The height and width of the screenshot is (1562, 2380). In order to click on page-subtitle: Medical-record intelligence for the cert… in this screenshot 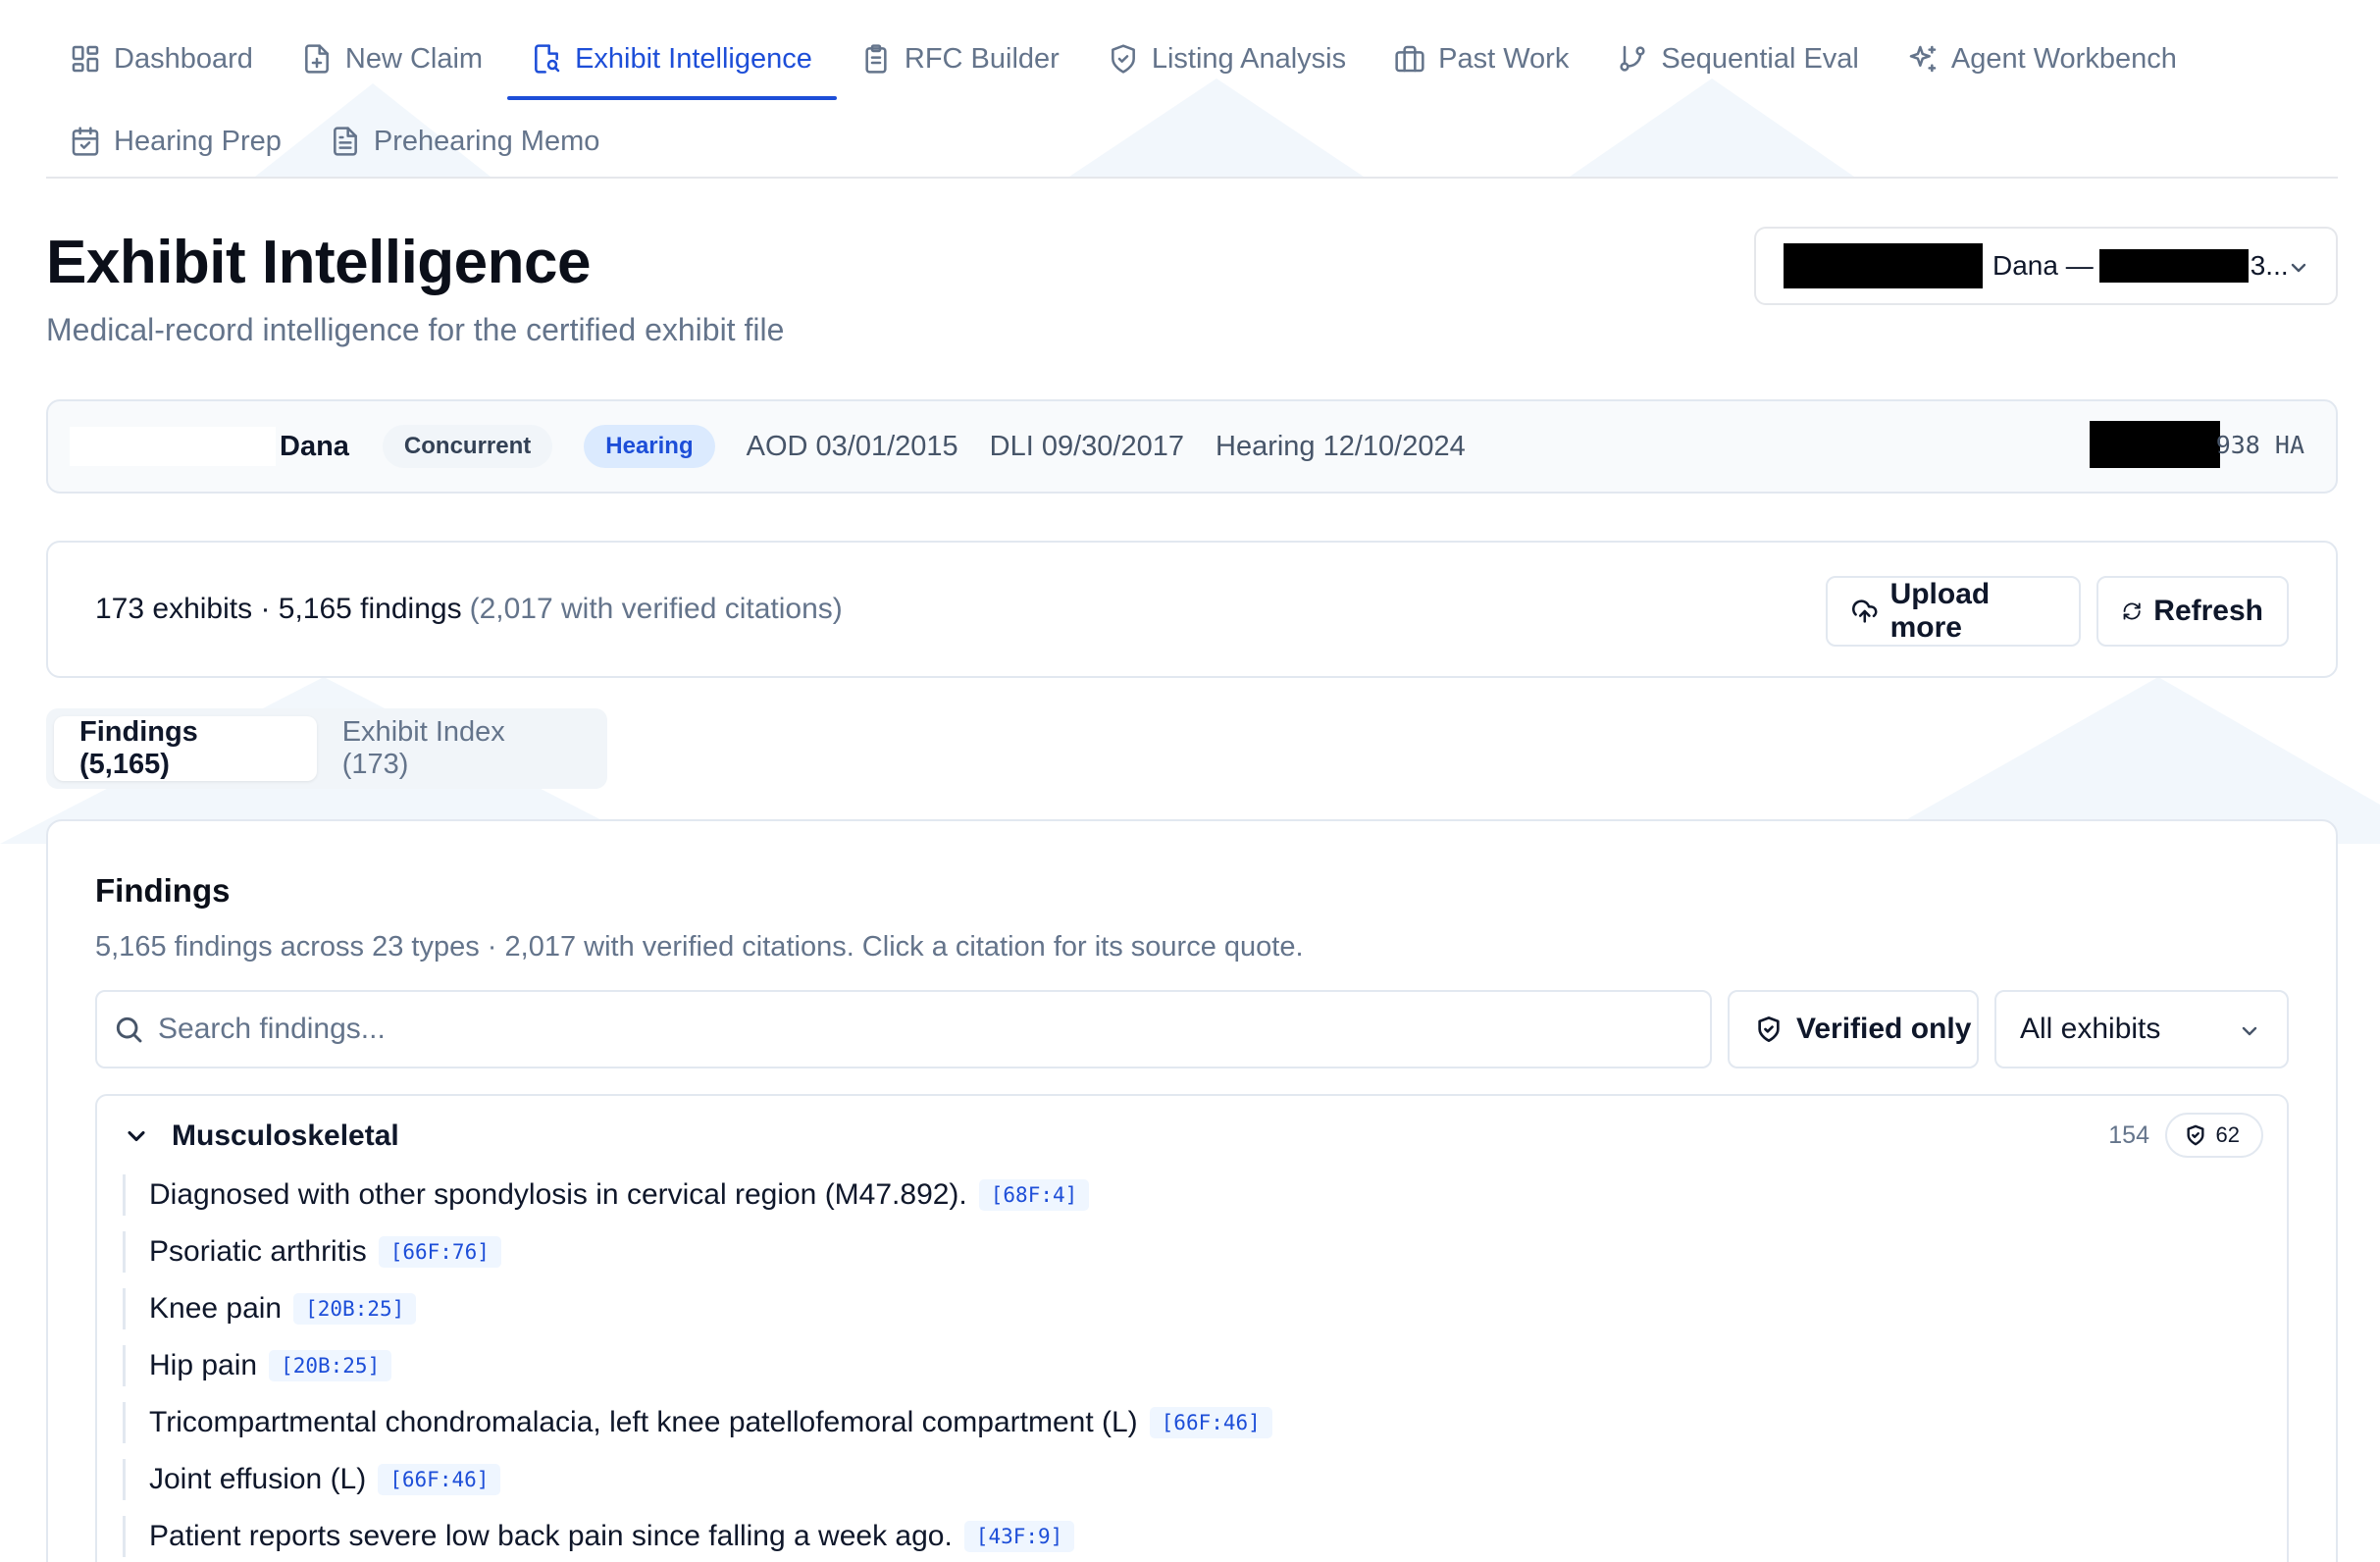, I will do `click(415, 329)`.